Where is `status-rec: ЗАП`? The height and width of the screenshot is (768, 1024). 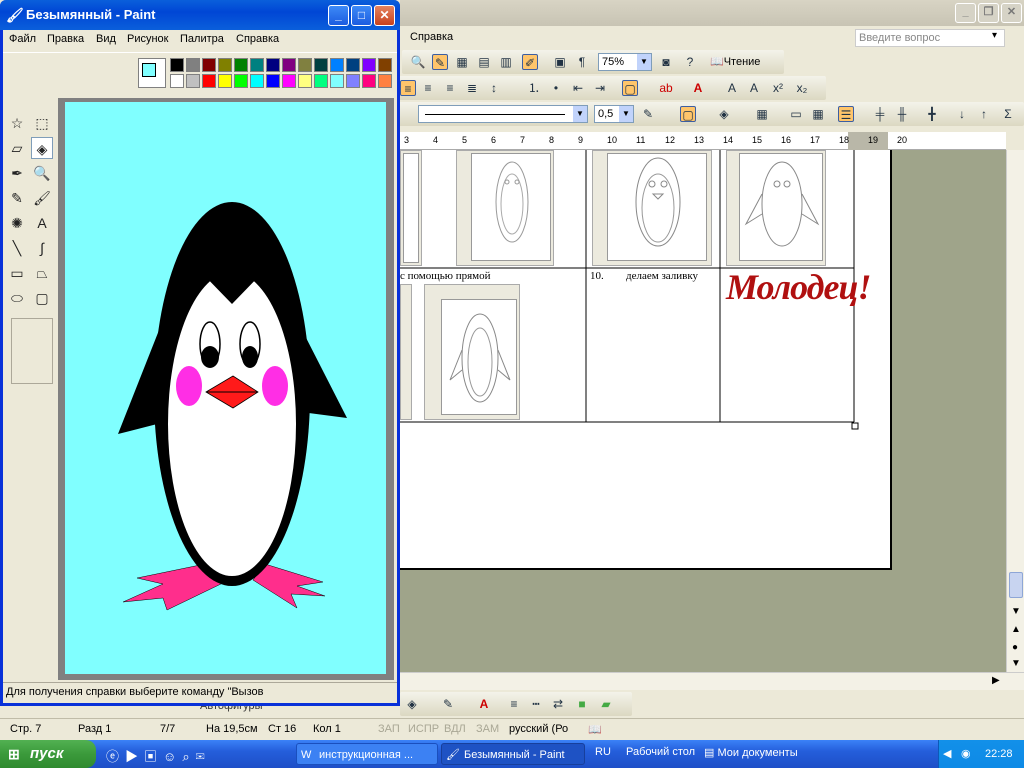 status-rec: ЗАП is located at coordinates (389, 729).